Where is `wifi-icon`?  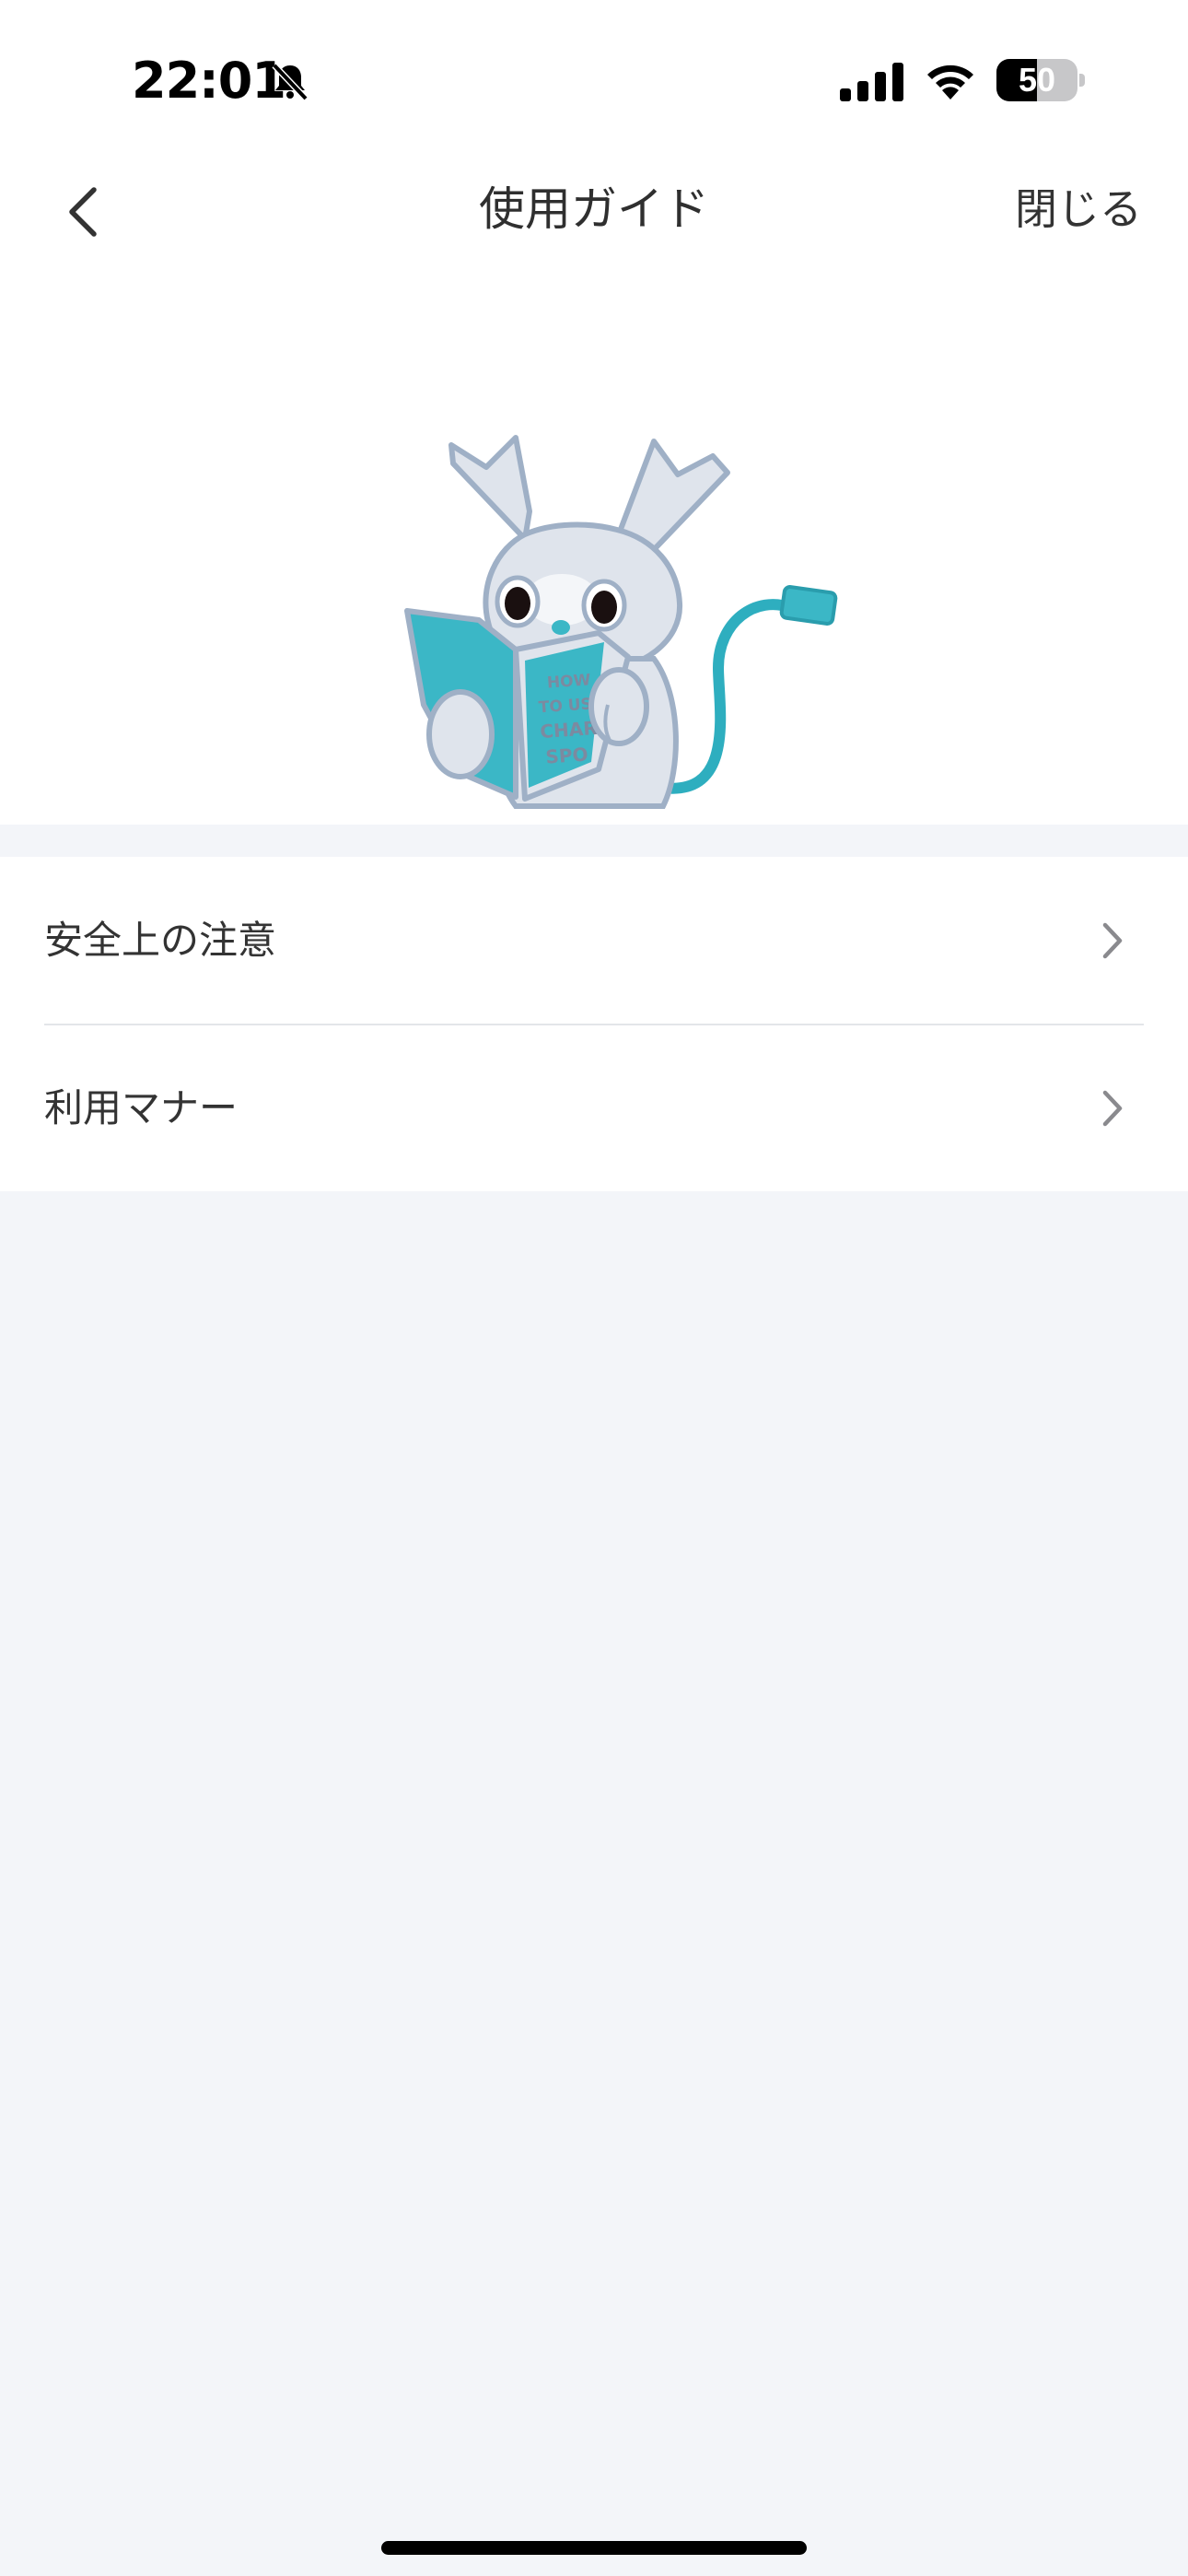 wifi-icon is located at coordinates (950, 82).